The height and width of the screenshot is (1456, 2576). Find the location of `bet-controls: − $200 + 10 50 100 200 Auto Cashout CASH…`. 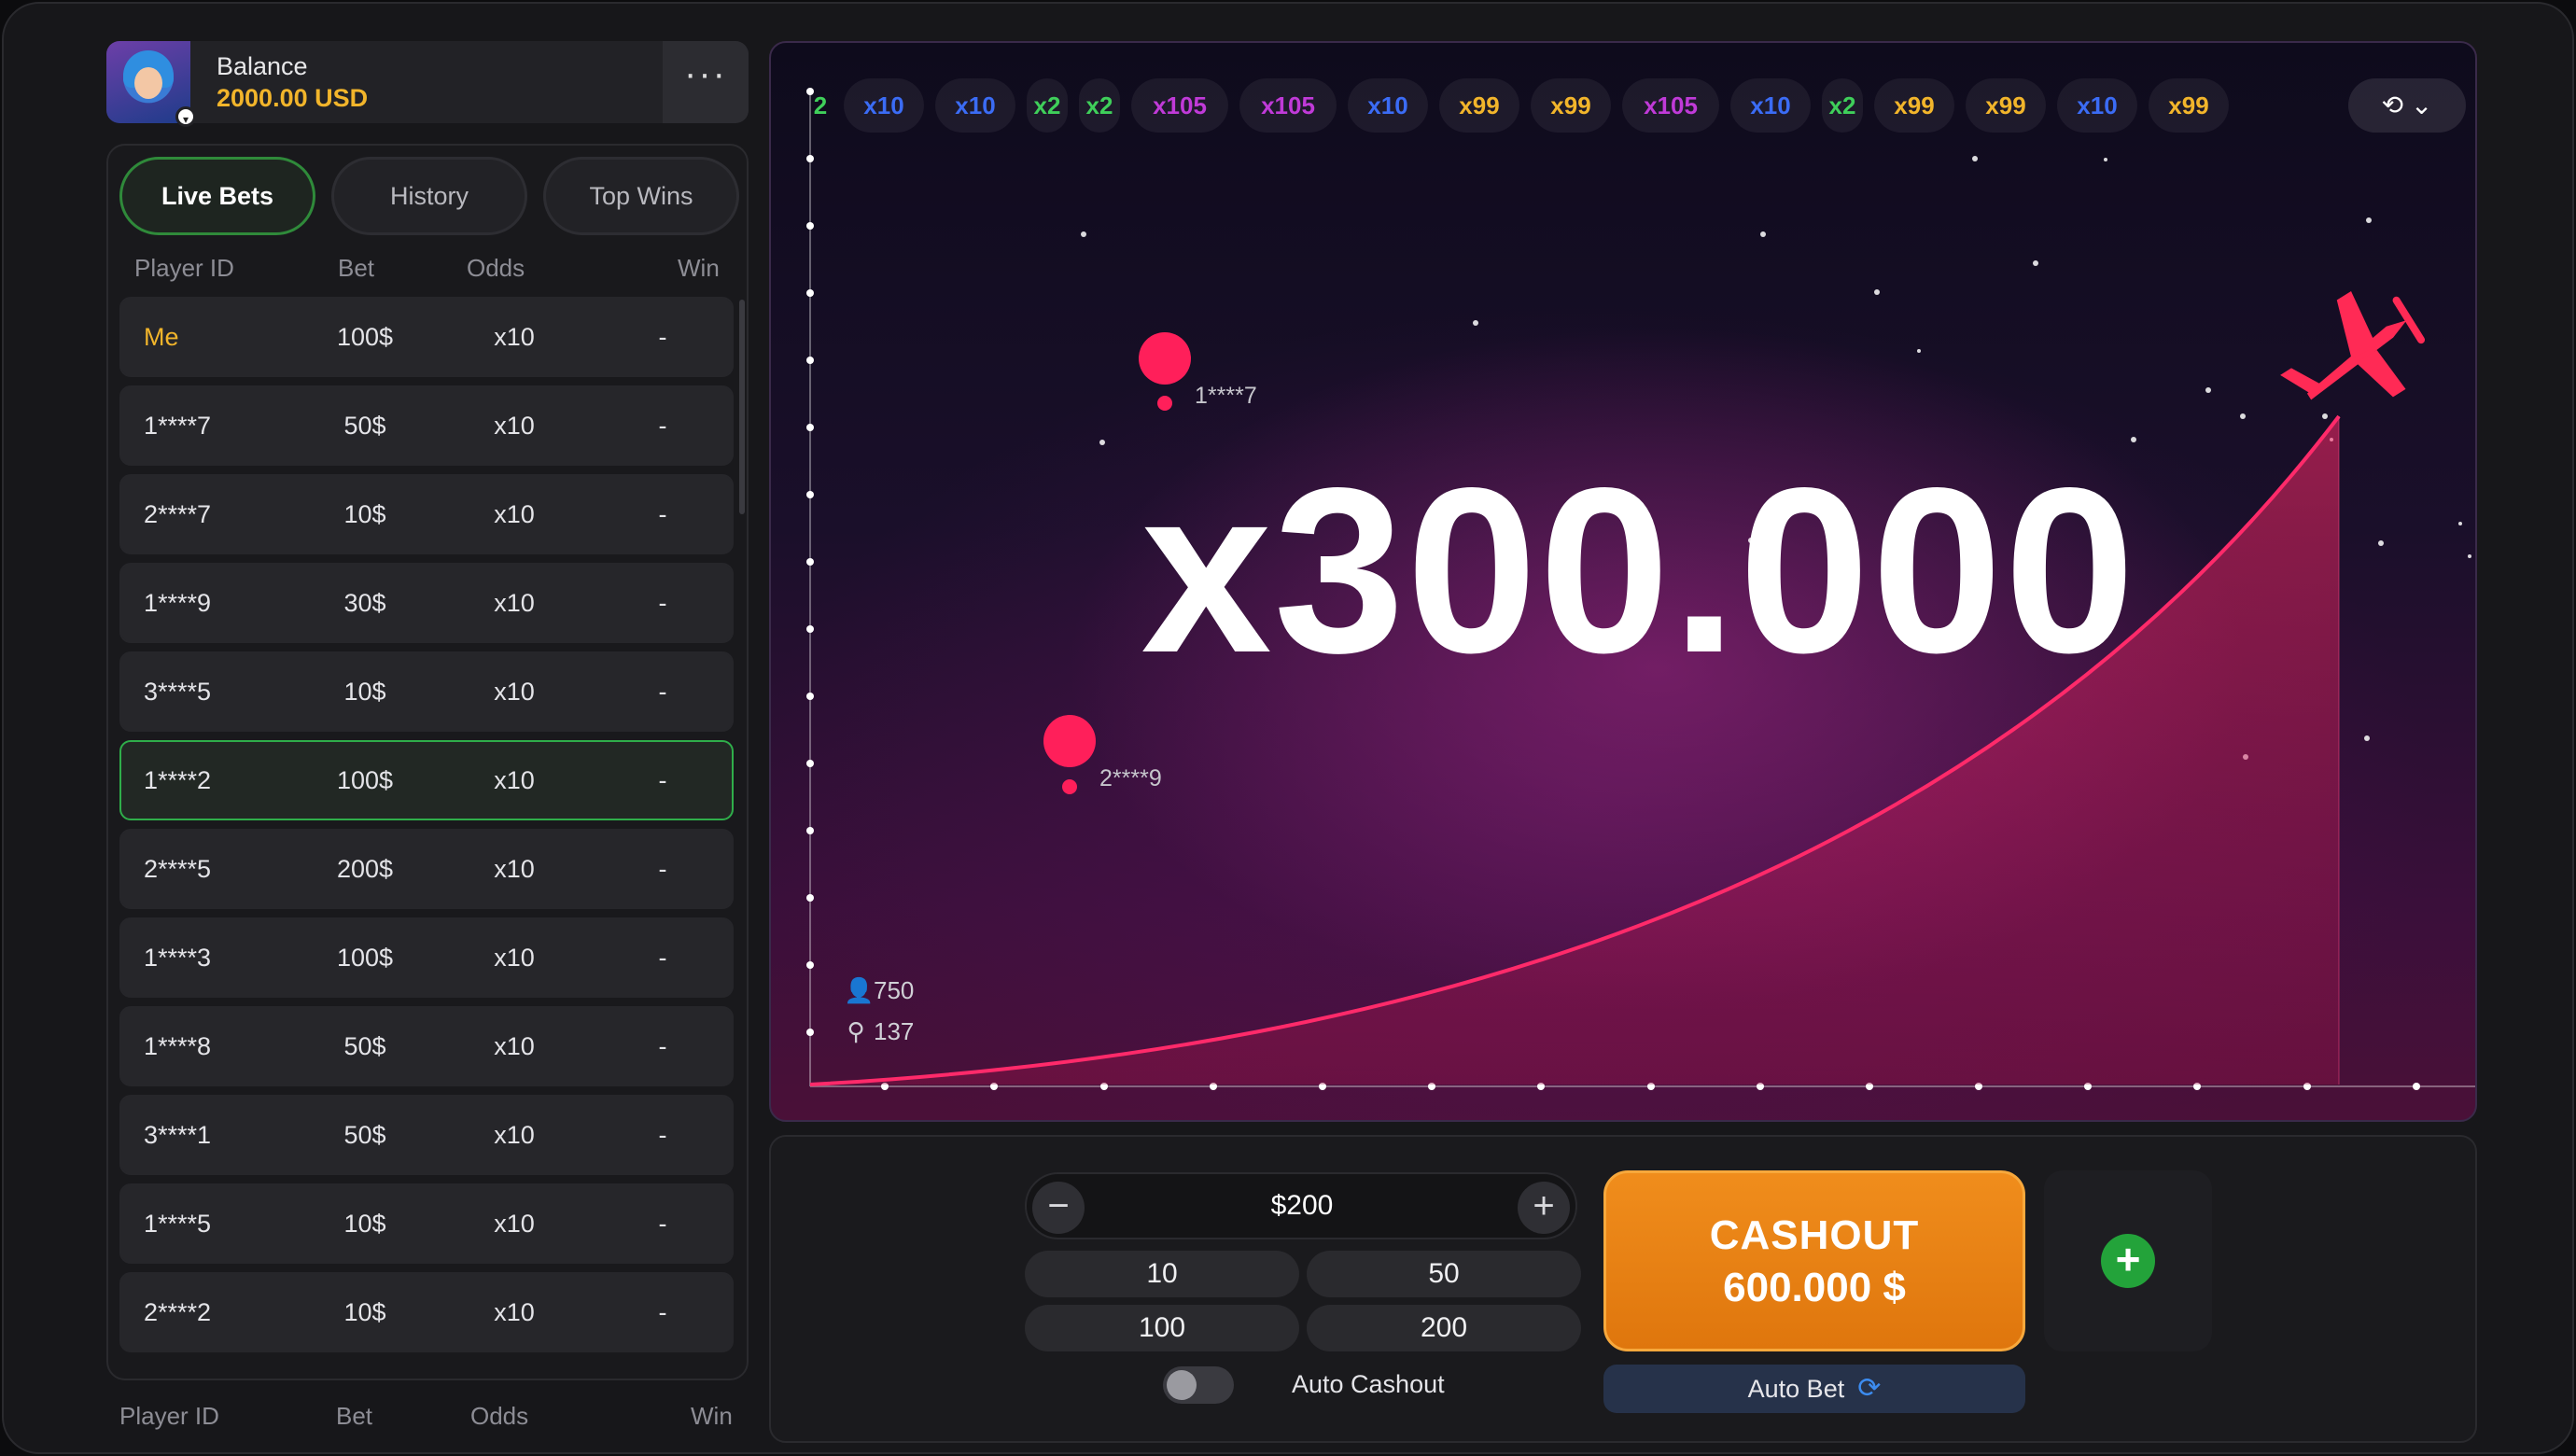

bet-controls: − $200 + 10 50 100 200 Auto Cashout CASH… is located at coordinates (1623, 1289).